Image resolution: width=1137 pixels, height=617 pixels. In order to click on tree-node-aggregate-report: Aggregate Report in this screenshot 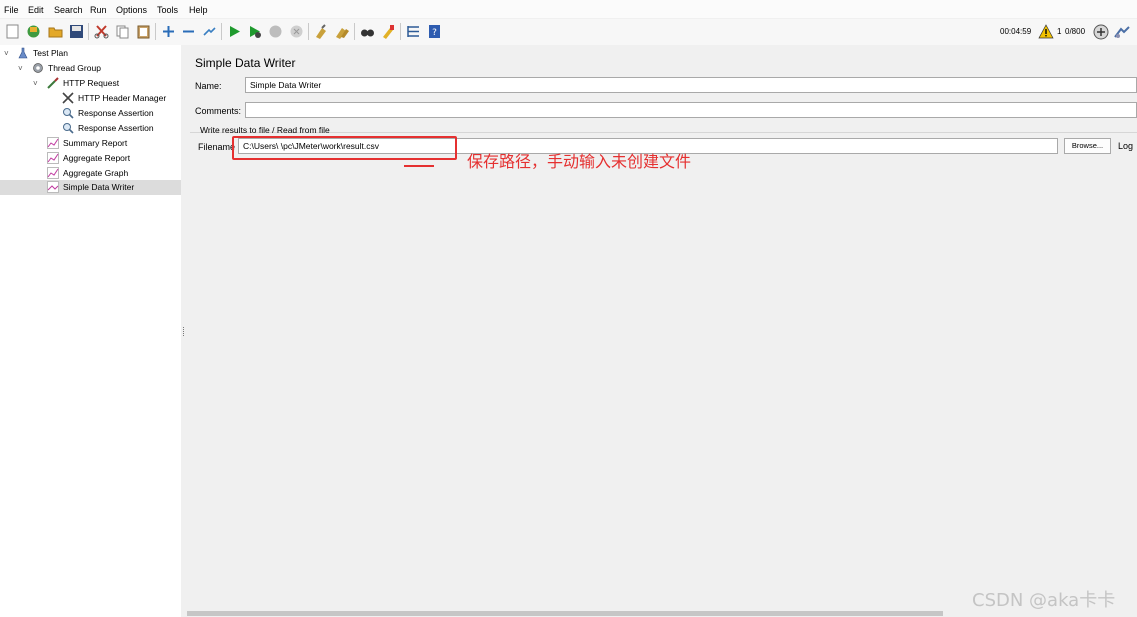, I will do `click(90, 158)`.